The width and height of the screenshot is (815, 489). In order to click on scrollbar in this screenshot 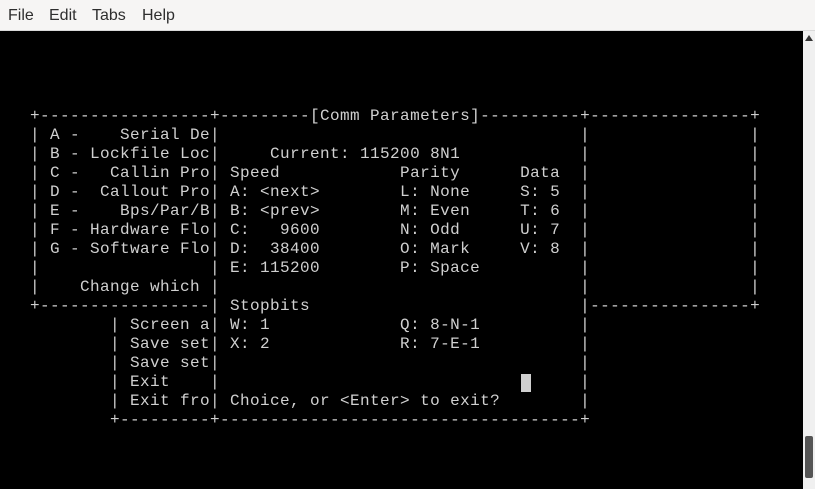, I will do `click(809, 260)`.